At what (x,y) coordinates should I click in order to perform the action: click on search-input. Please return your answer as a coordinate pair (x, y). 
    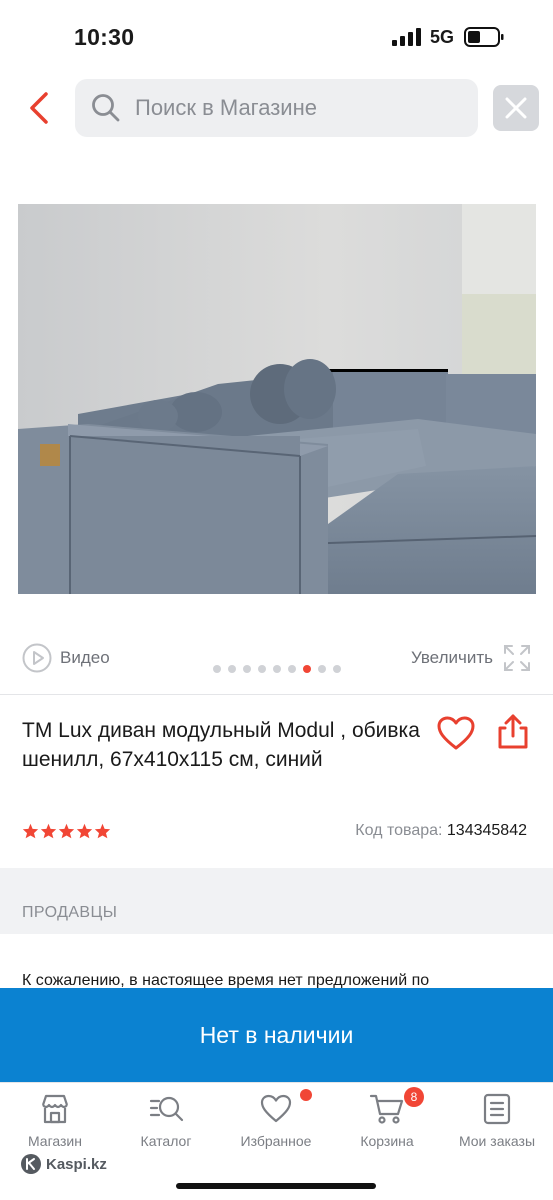
    Looking at the image, I should click on (300, 108).